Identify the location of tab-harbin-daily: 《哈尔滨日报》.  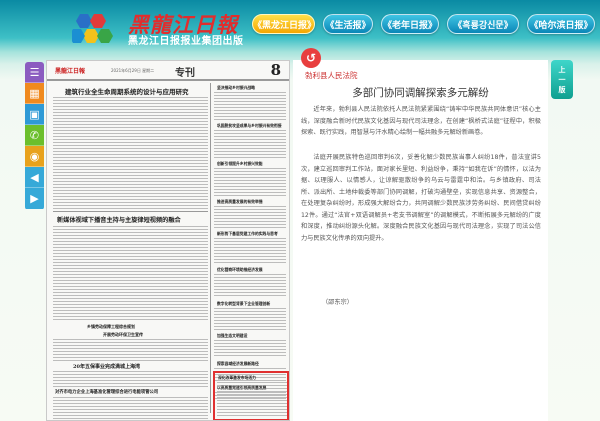
(561, 24).